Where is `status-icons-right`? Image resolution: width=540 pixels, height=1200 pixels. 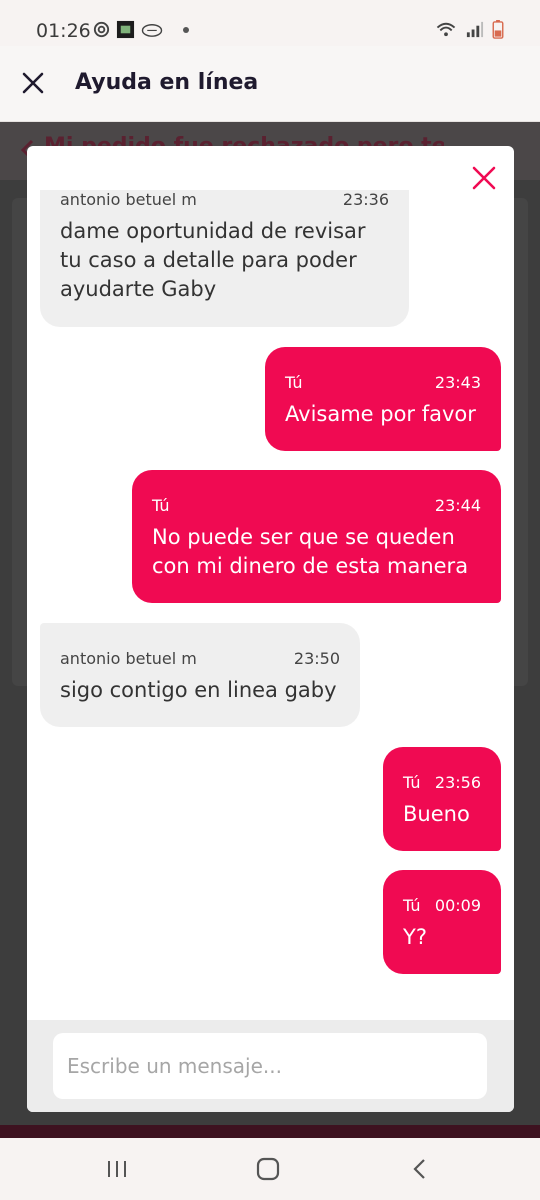
status-icons-right is located at coordinates (469, 29).